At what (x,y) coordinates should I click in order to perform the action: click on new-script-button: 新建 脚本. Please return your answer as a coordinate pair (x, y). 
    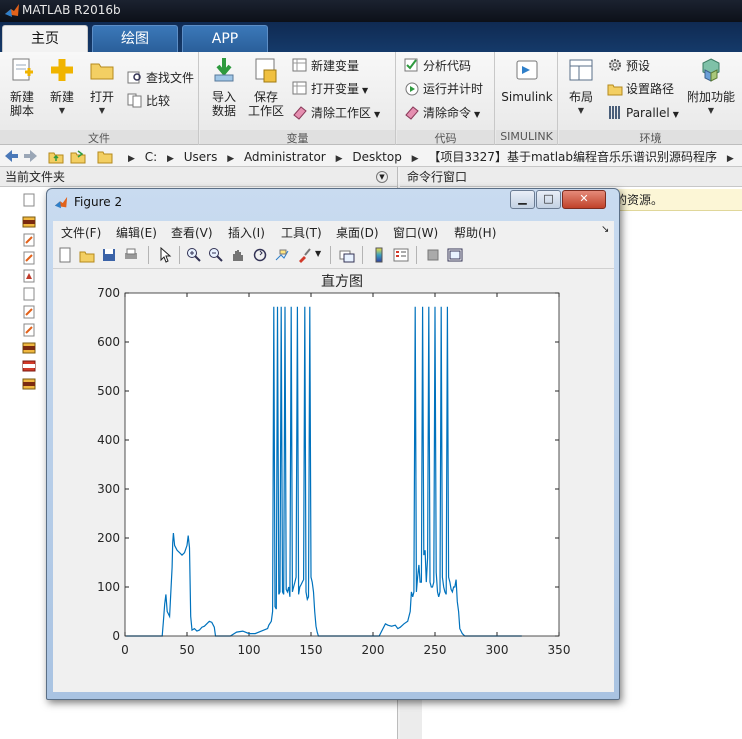
    Looking at the image, I should click on (22, 87).